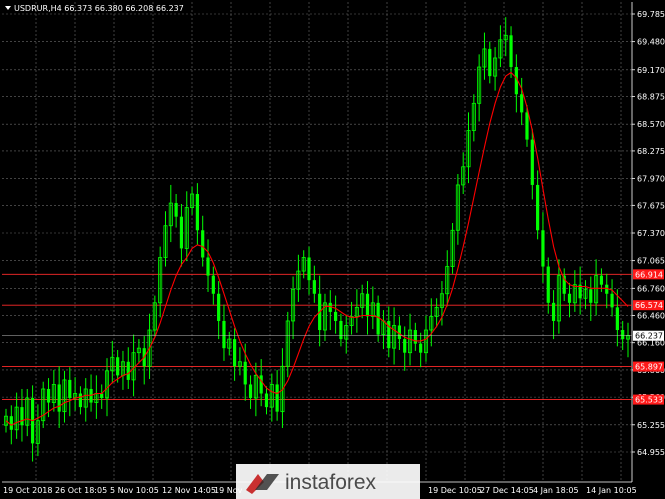 This screenshot has width=665, height=499. I want to click on price-tick-label: 66.460, so click(651, 316).